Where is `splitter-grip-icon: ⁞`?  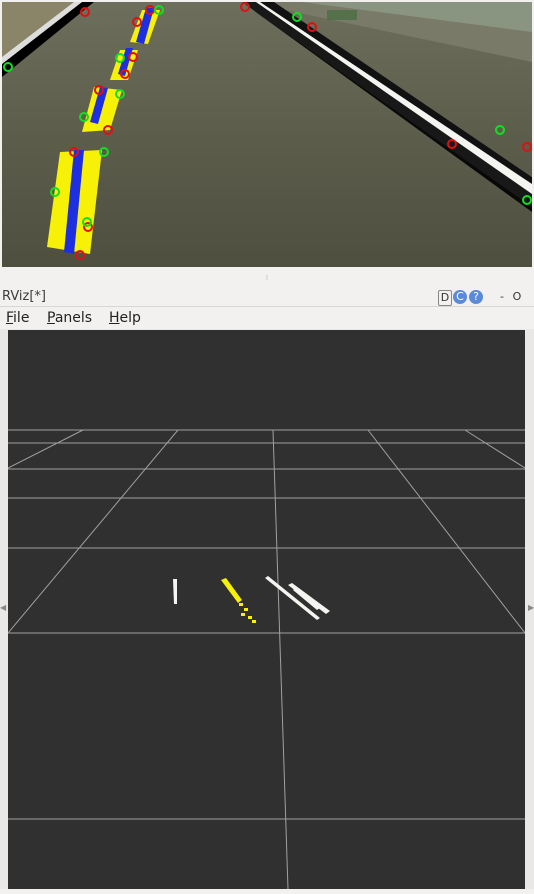 splitter-grip-icon: ⁞ is located at coordinates (267, 278).